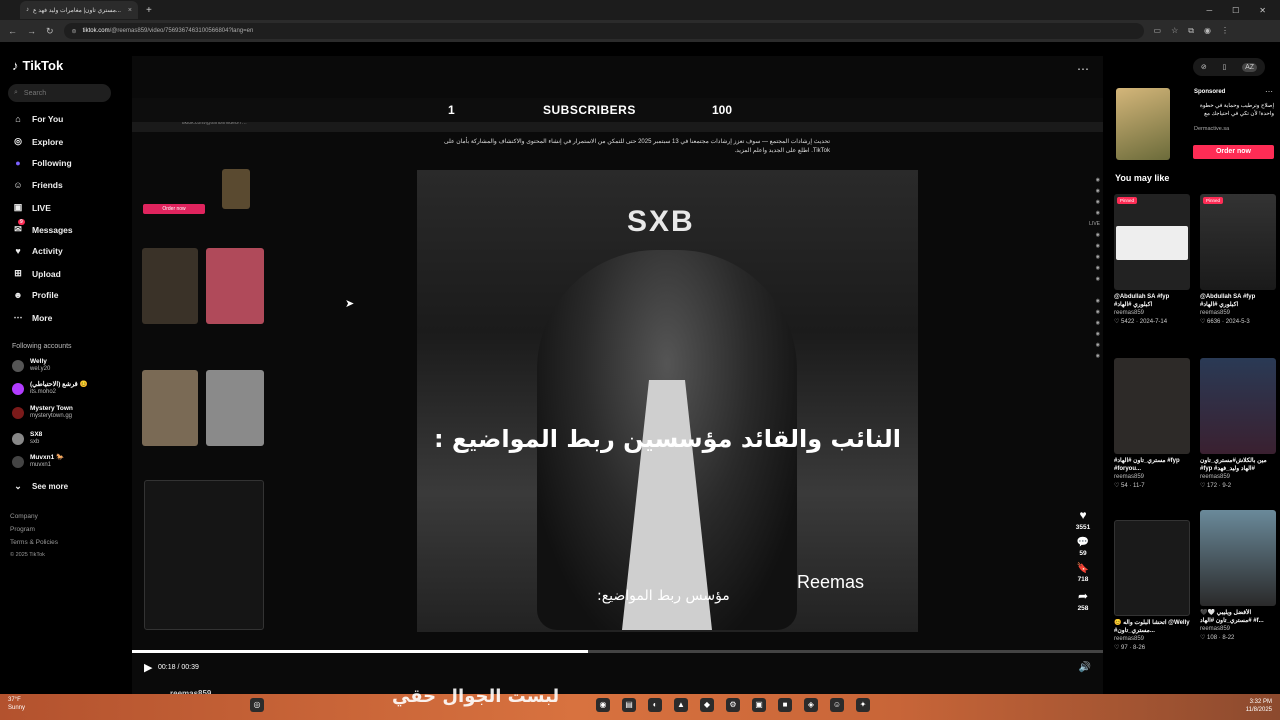  I want to click on more-options-icon: ⋯, so click(1083, 69).